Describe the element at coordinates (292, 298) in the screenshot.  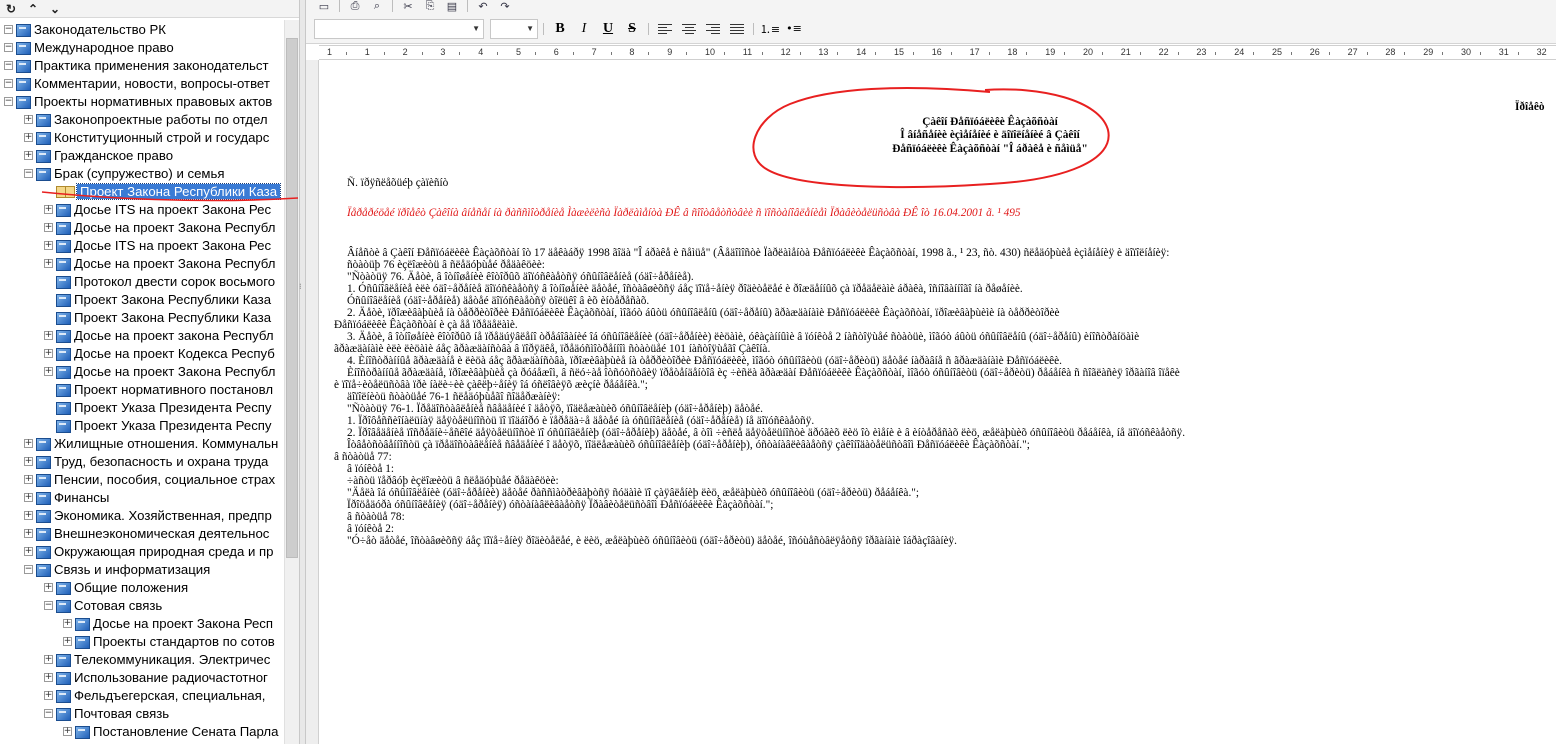
I see `tree-scrollbar-thumb` at that location.